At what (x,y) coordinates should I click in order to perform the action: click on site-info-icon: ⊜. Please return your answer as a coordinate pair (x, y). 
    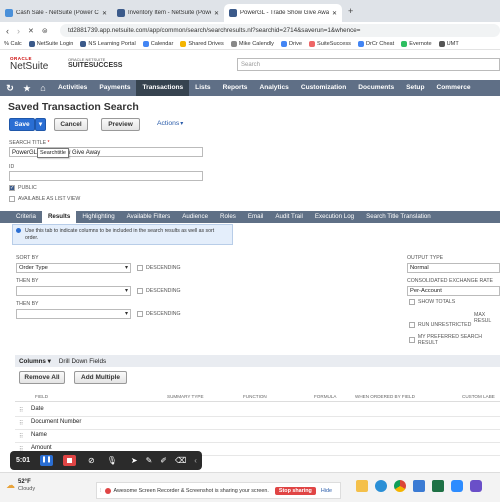
    Looking at the image, I should click on (45, 31).